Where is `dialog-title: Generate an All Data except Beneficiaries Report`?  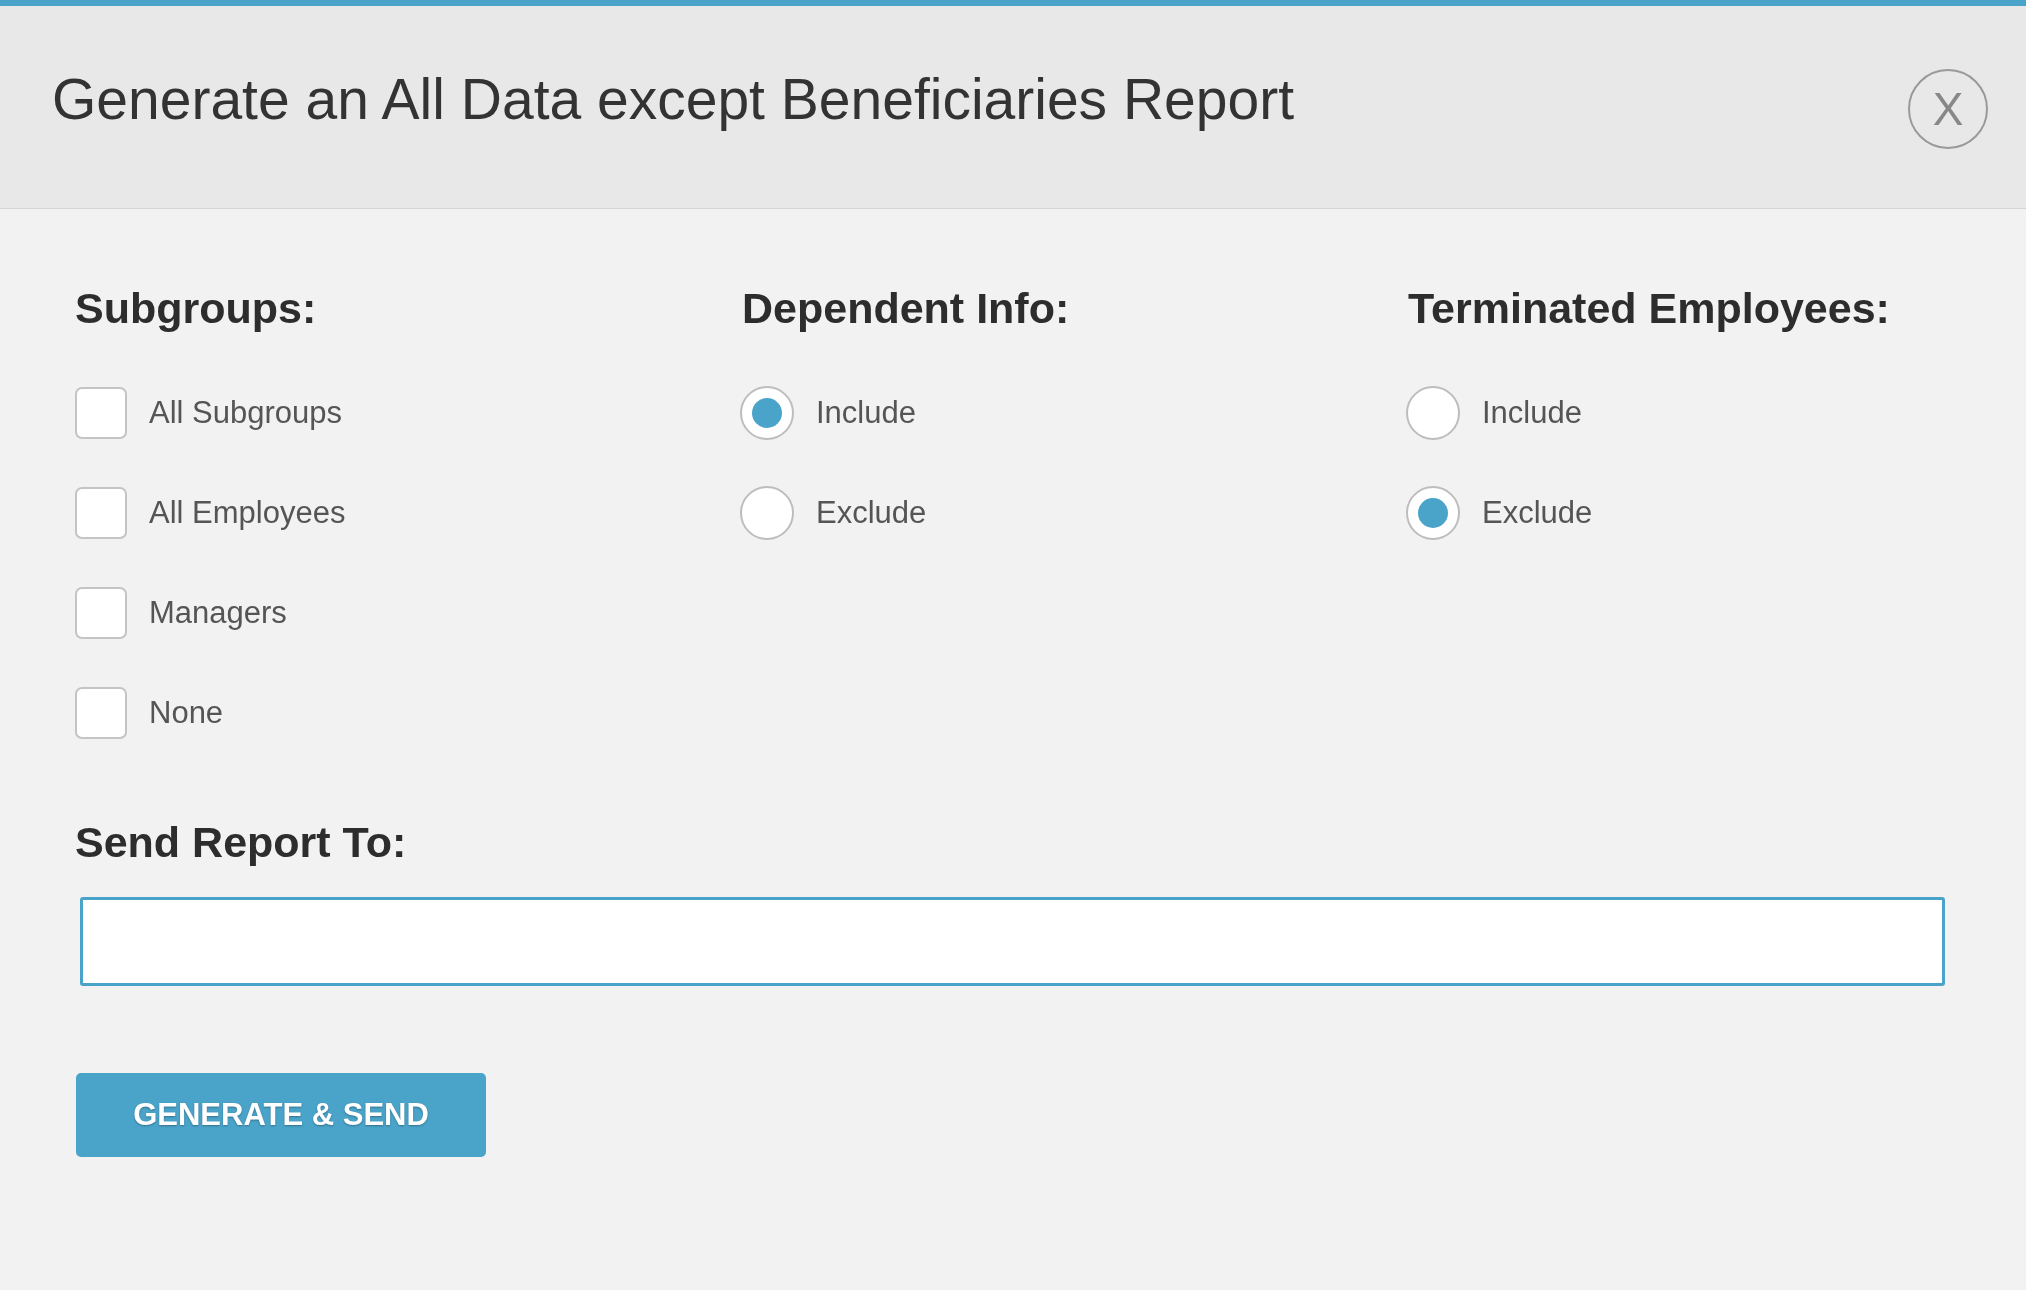
dialog-title: Generate an All Data except Beneficiaries Report is located at coordinates (673, 99).